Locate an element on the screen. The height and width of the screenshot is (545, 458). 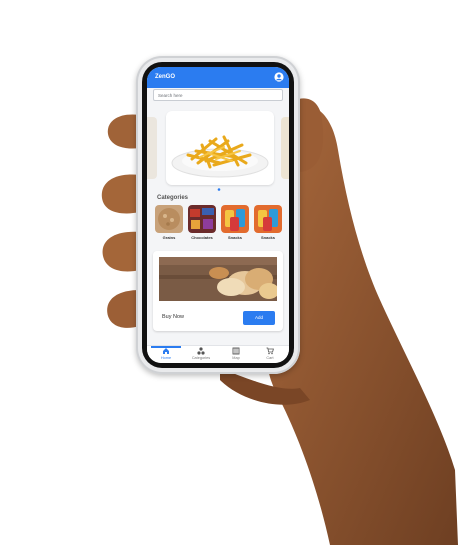
carousel-slide-fries is located at coordinates (220, 148).